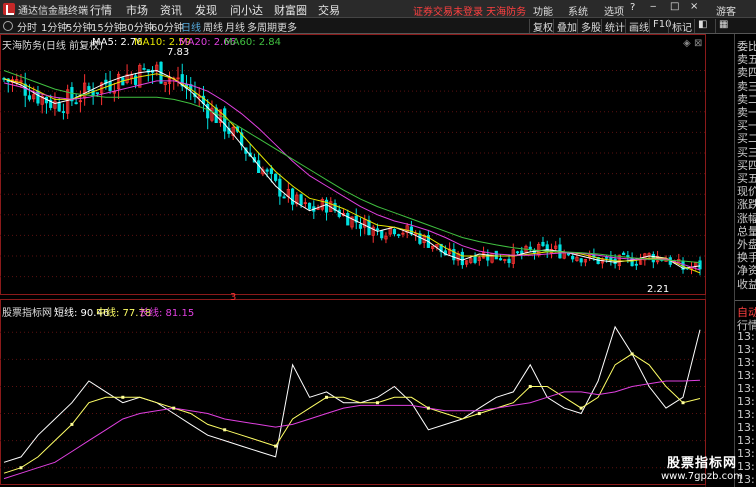 The width and height of the screenshot is (756, 487). I want to click on overlay-button: 叠加, so click(565, 26).